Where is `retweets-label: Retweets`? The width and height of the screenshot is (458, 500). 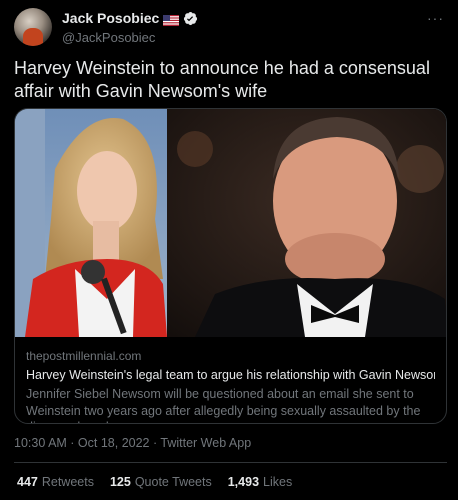
retweets-label: Retweets is located at coordinates (67, 482).